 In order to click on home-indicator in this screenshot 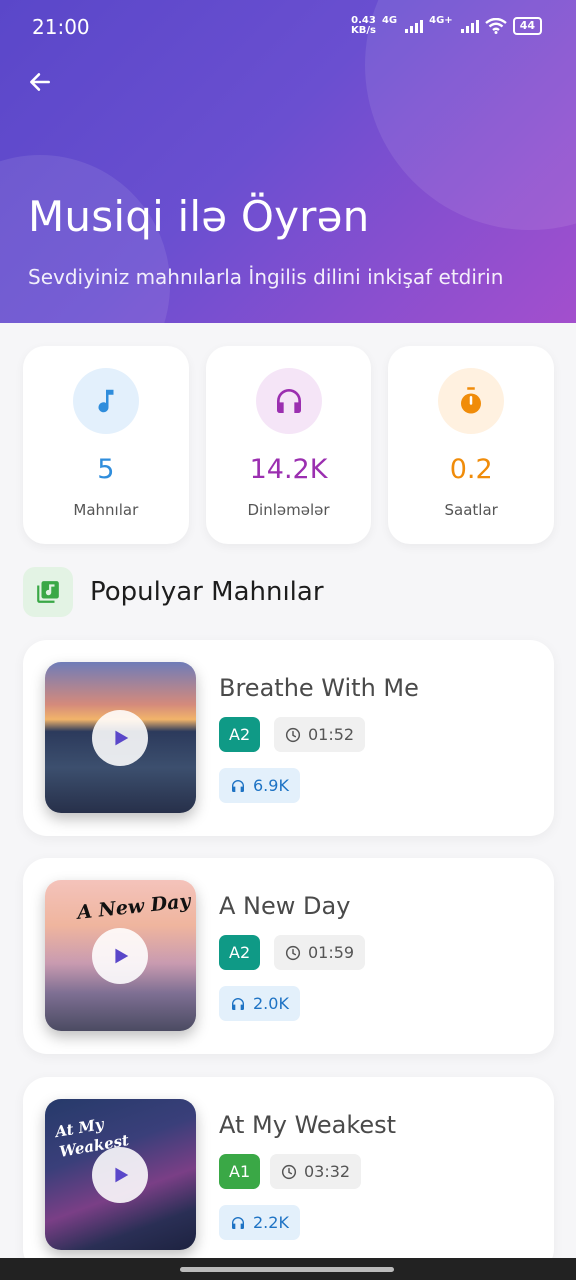, I will do `click(287, 1269)`.